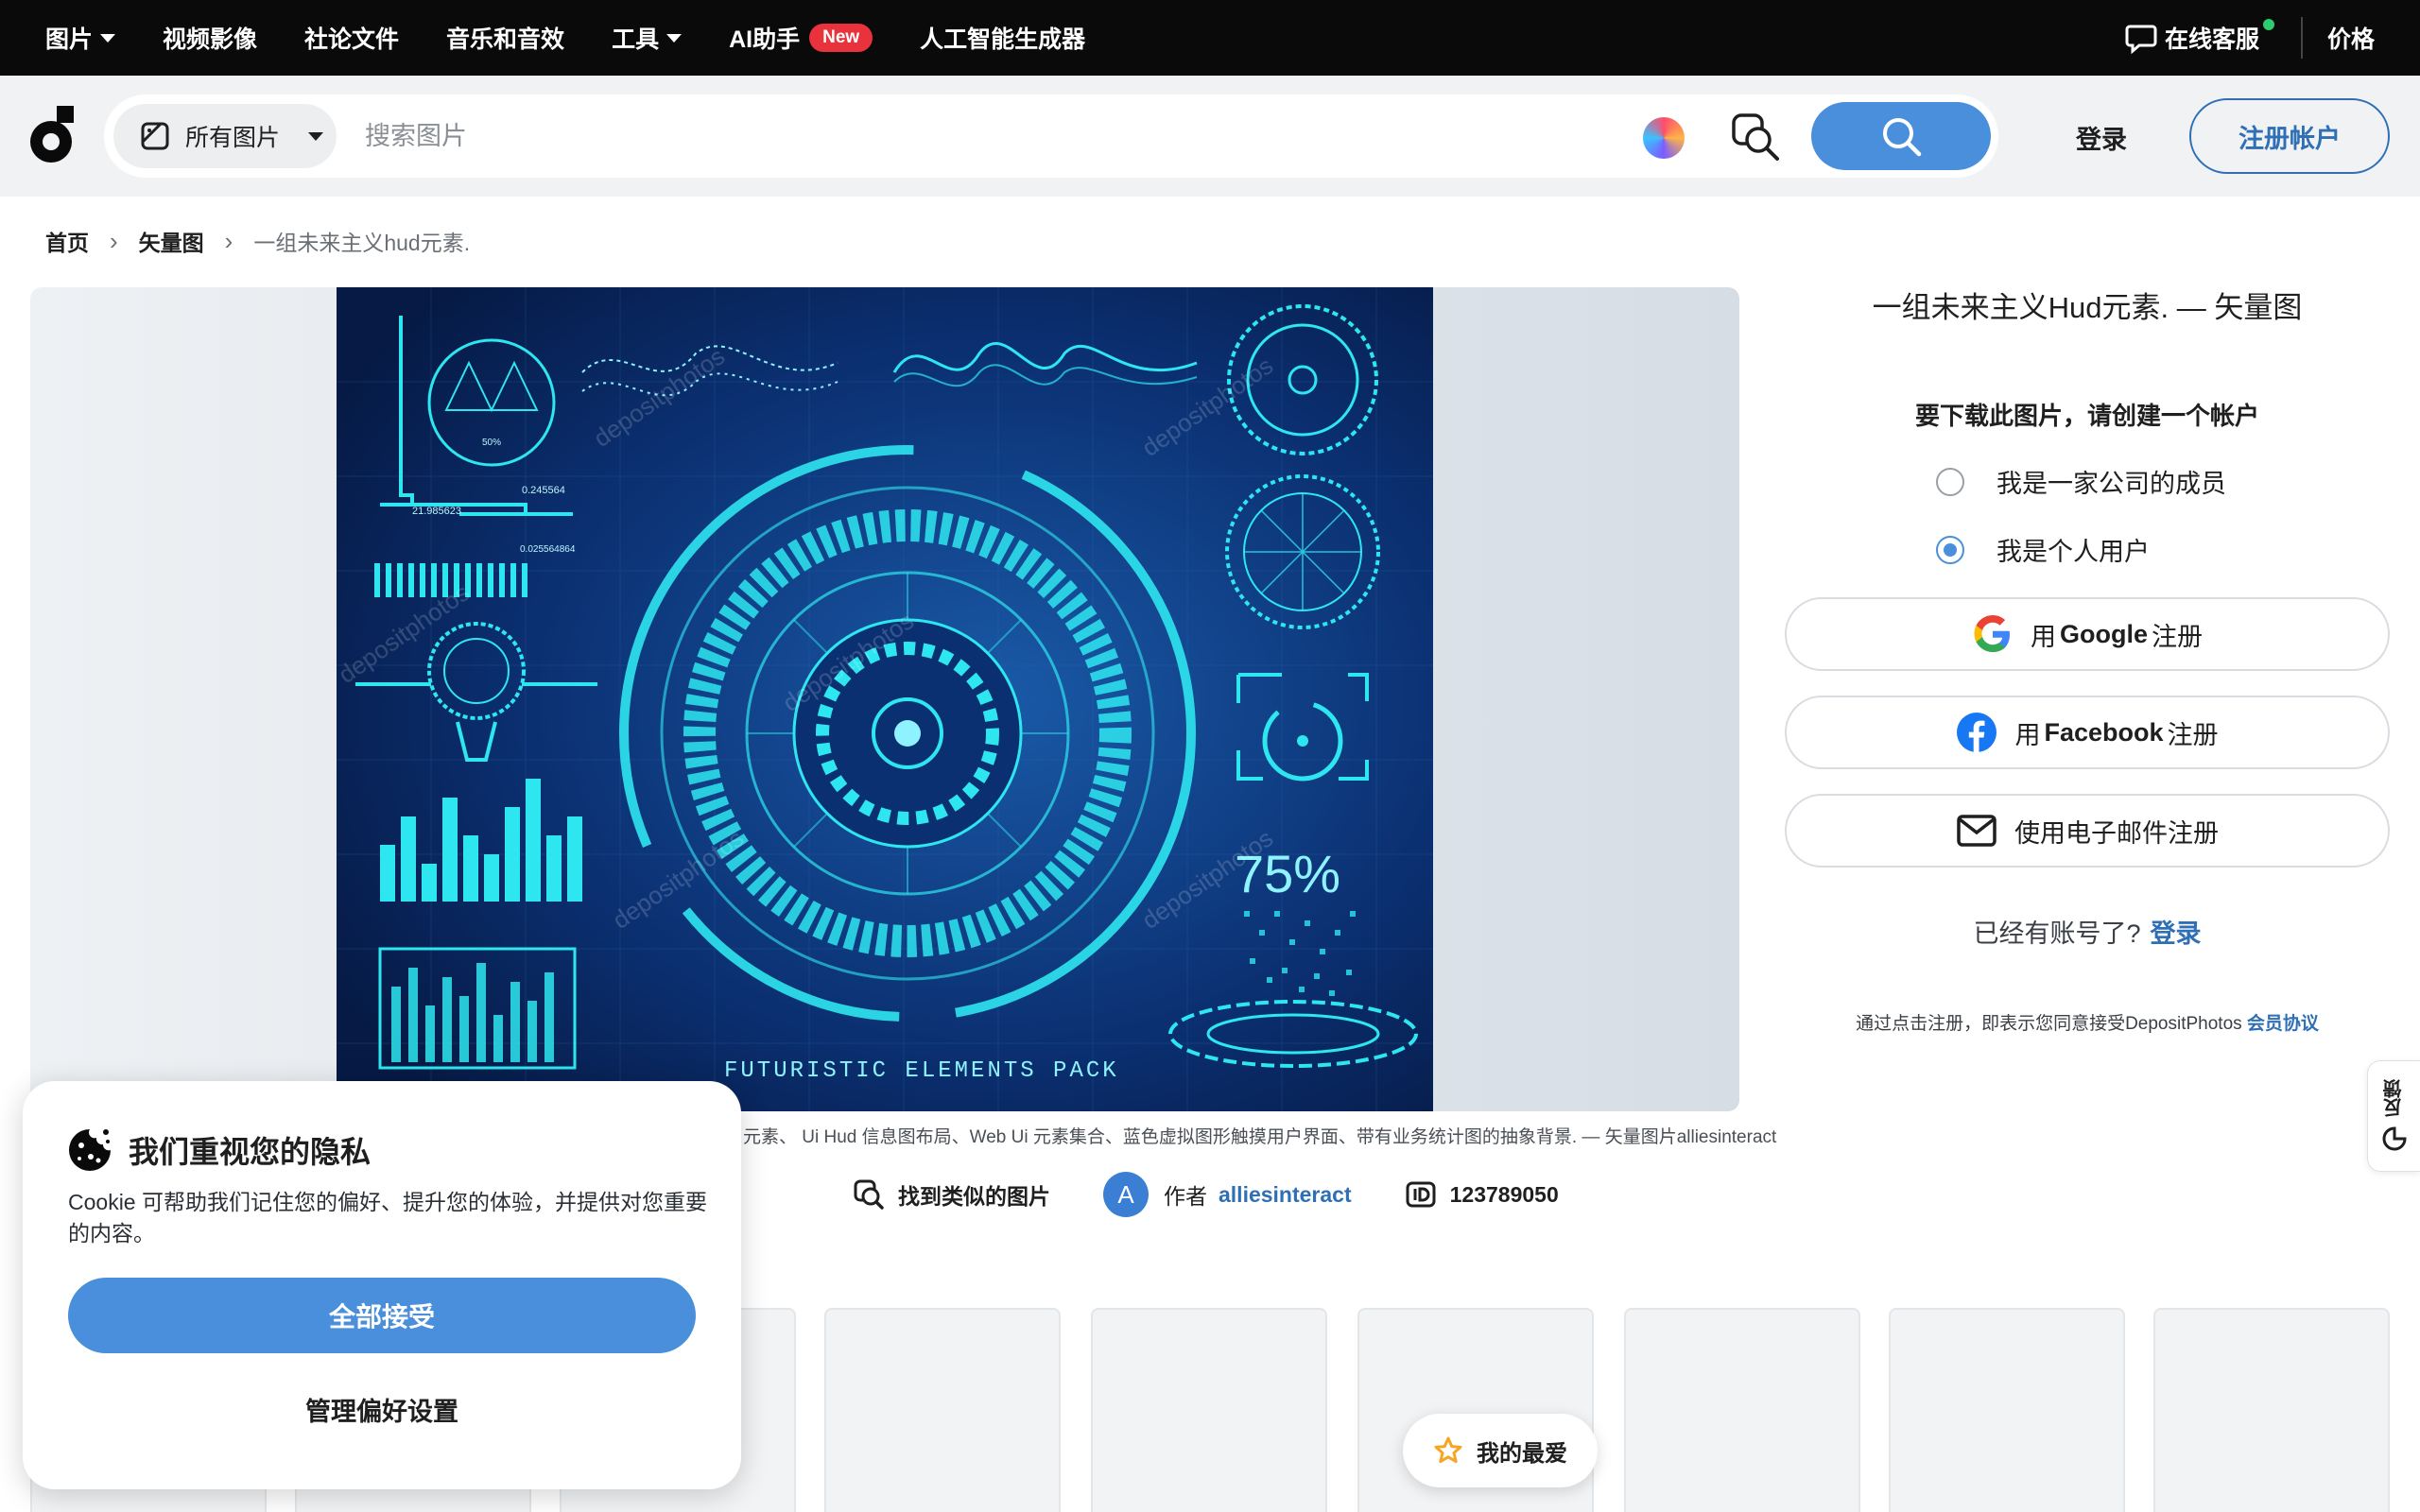  What do you see at coordinates (2086, 416) in the screenshot?
I see `panel-subtitle: 要下载此图片，请创建一个帐户` at bounding box center [2086, 416].